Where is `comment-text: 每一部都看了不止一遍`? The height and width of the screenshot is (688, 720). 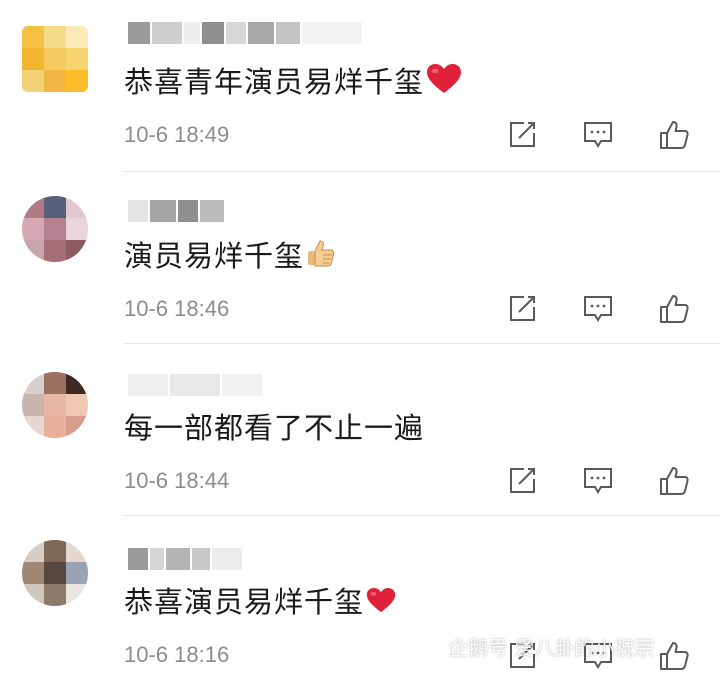 comment-text: 每一部都看了不止一遍 is located at coordinates (274, 428).